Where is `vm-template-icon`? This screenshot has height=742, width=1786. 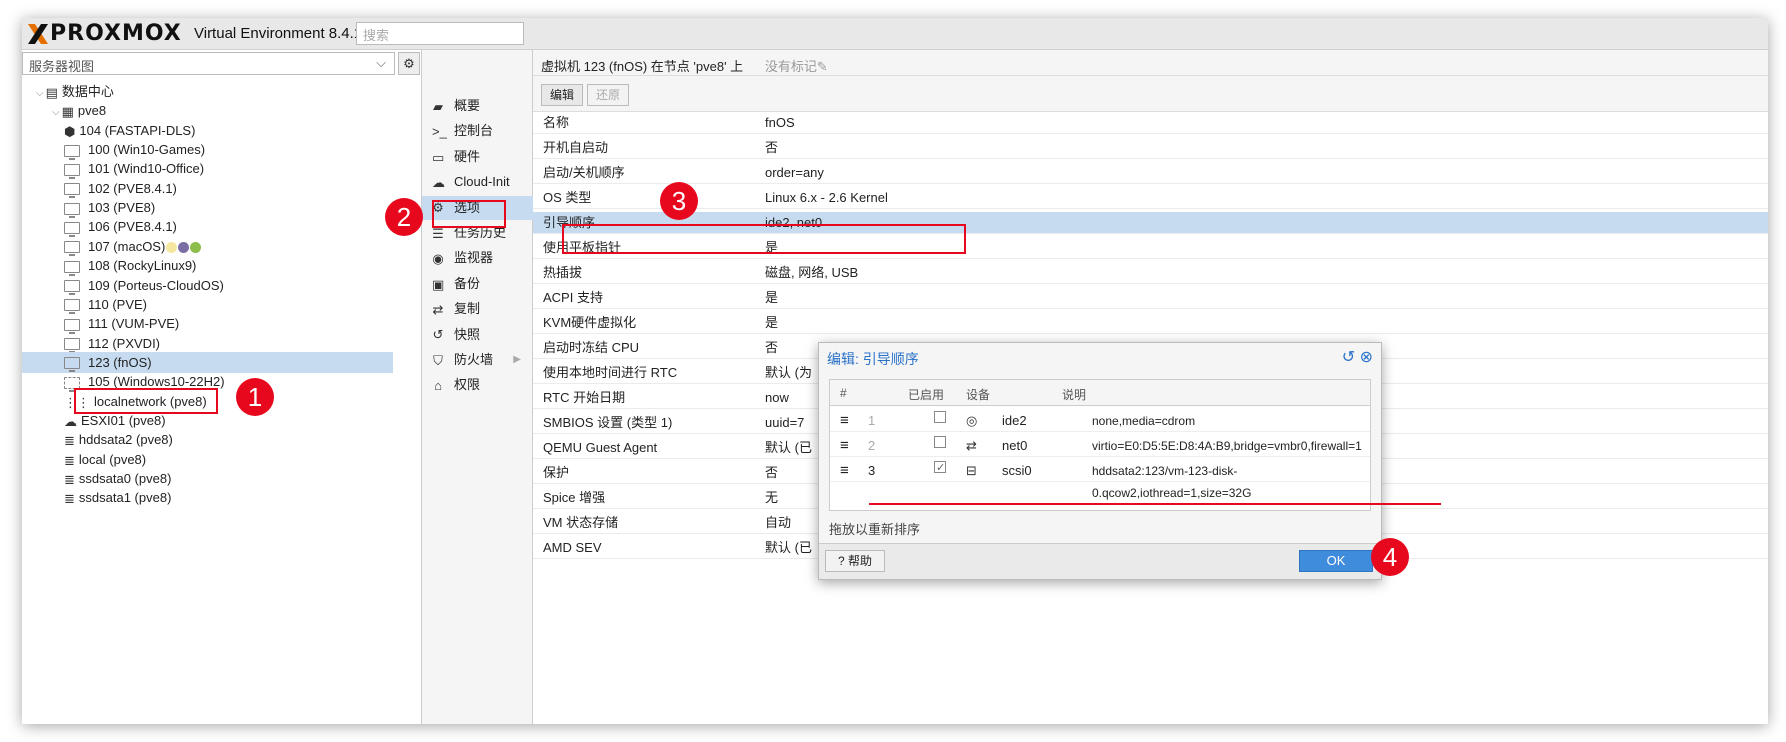 vm-template-icon is located at coordinates (72, 384).